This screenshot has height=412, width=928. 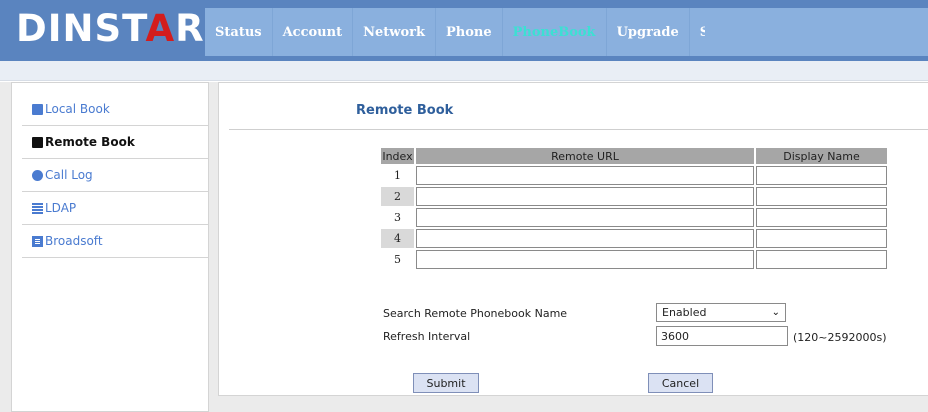 I want to click on row-index: 1, so click(x=397, y=175).